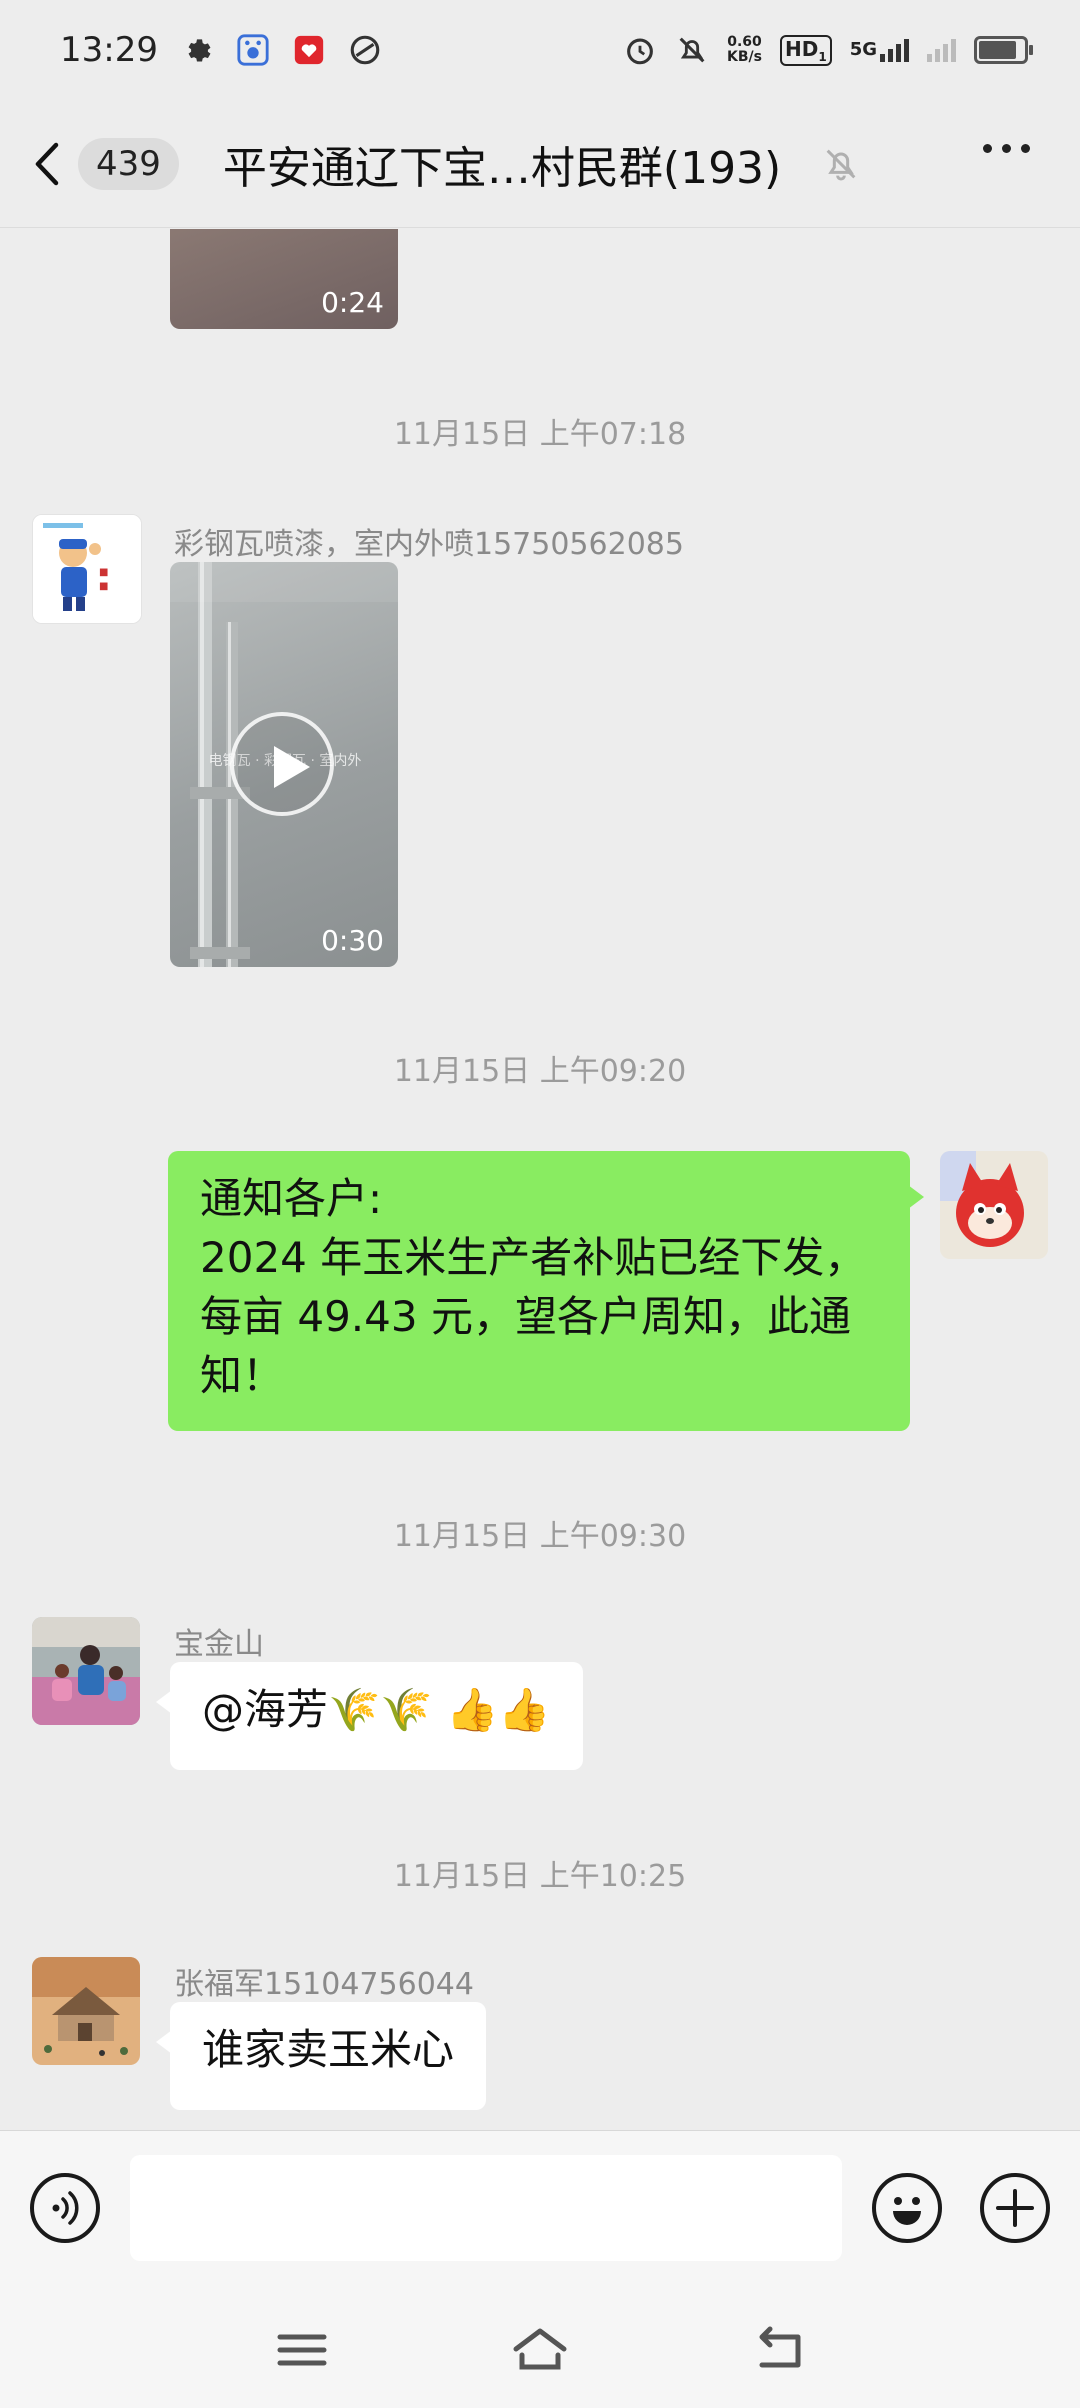  I want to click on video-message: 0:24, so click(284, 279).